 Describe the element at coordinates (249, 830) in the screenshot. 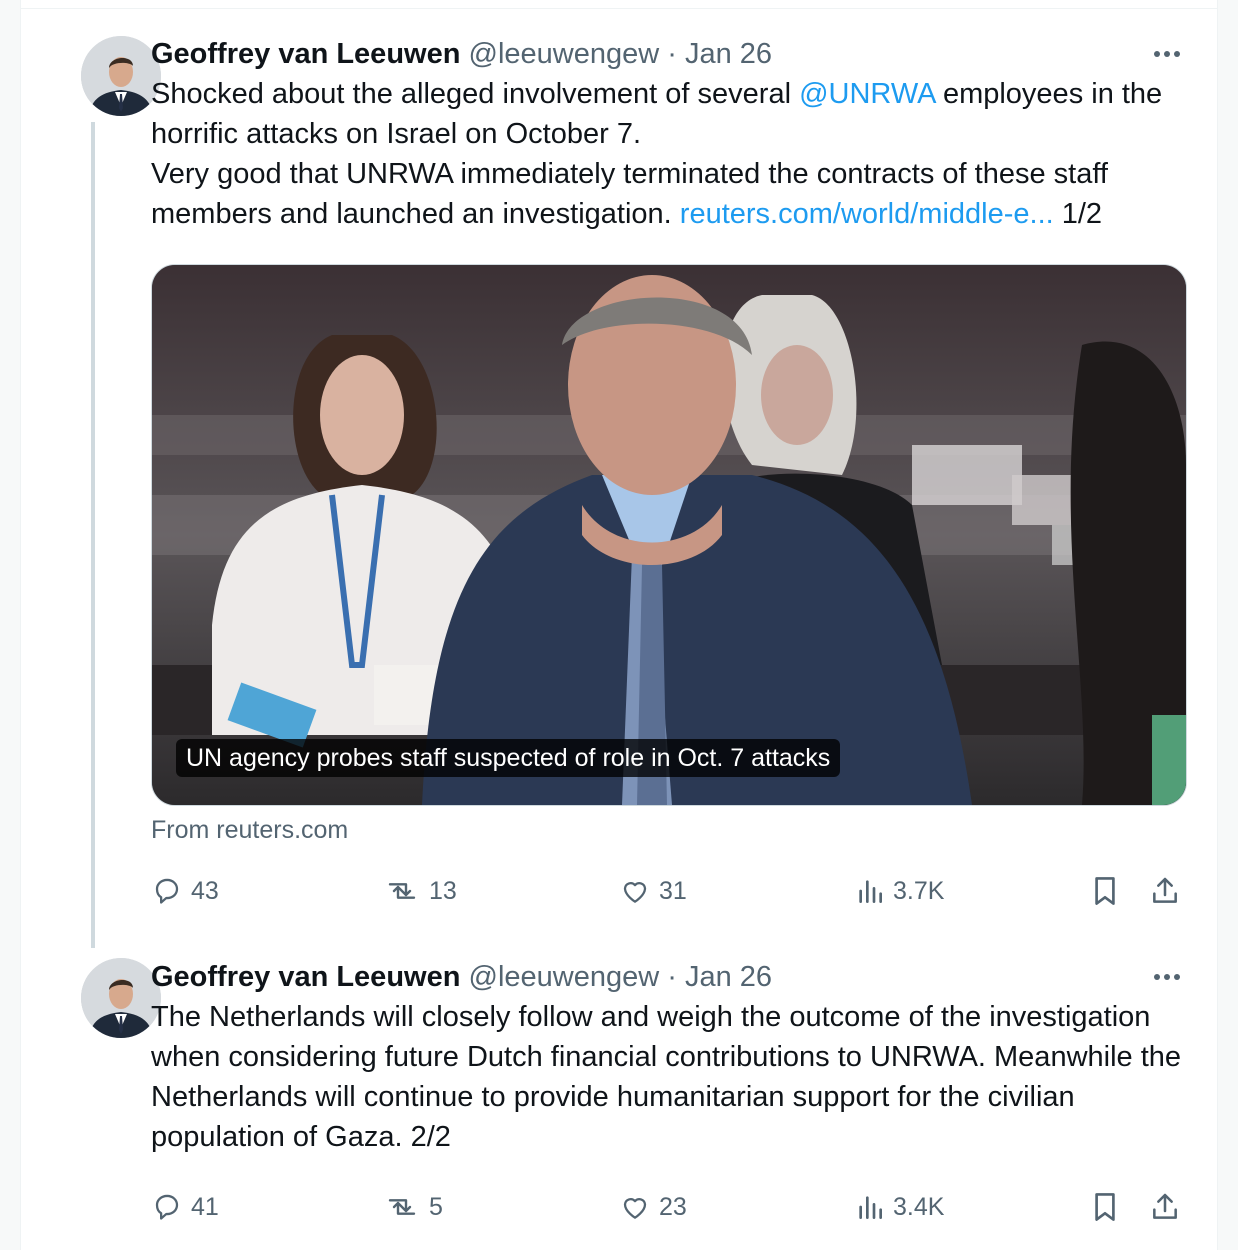

I see `card-source: From reuters.com` at that location.